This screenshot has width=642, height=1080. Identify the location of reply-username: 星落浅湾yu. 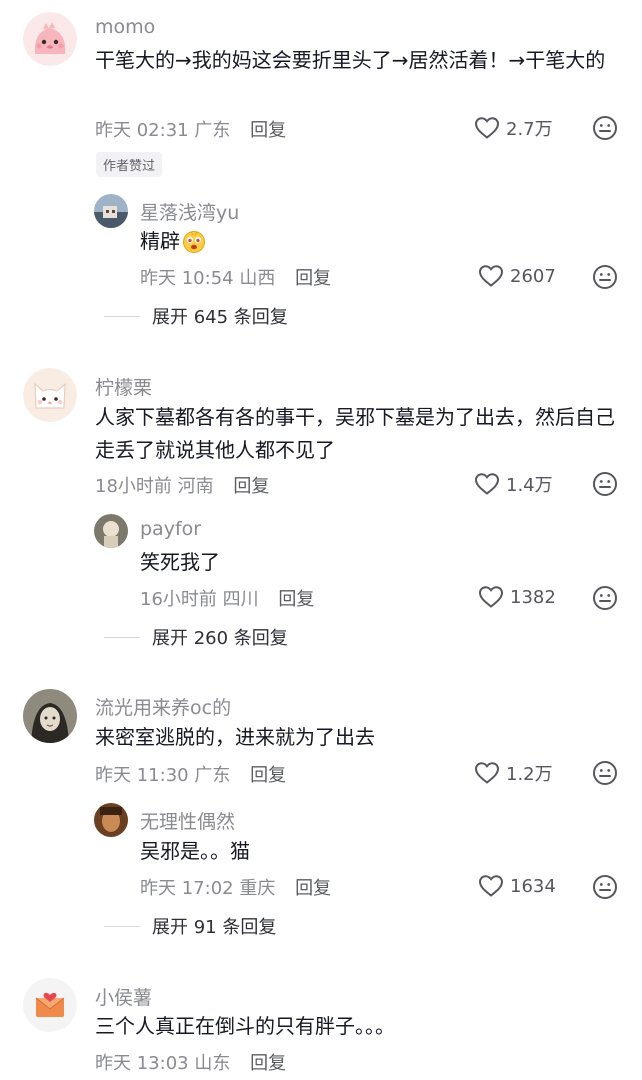
(189, 211).